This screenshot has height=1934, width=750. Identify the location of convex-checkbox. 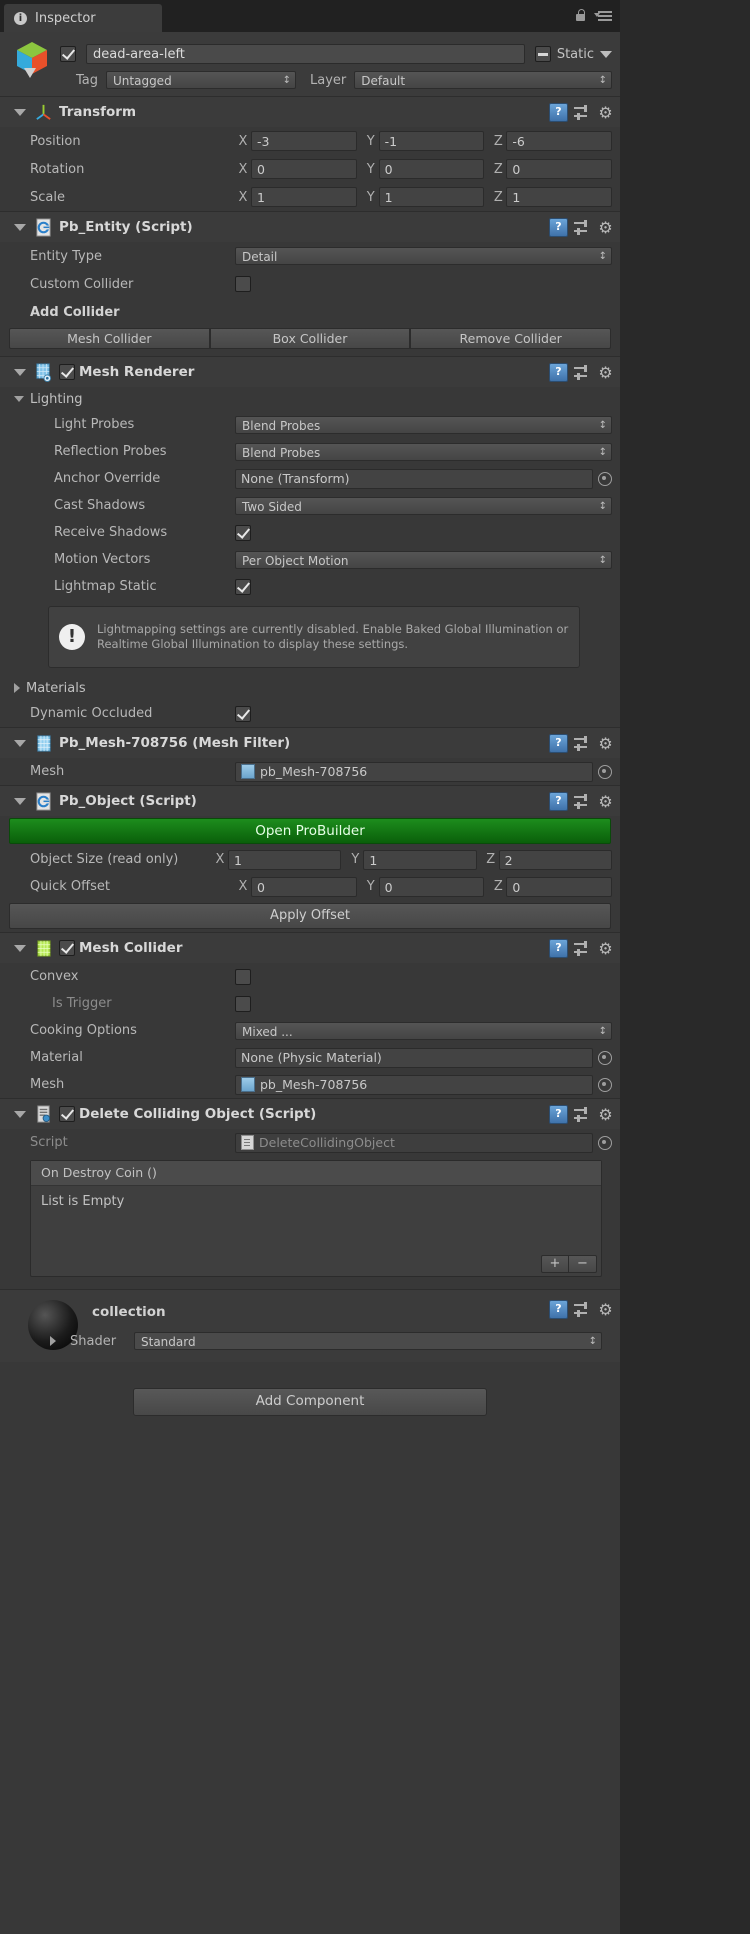
(243, 976).